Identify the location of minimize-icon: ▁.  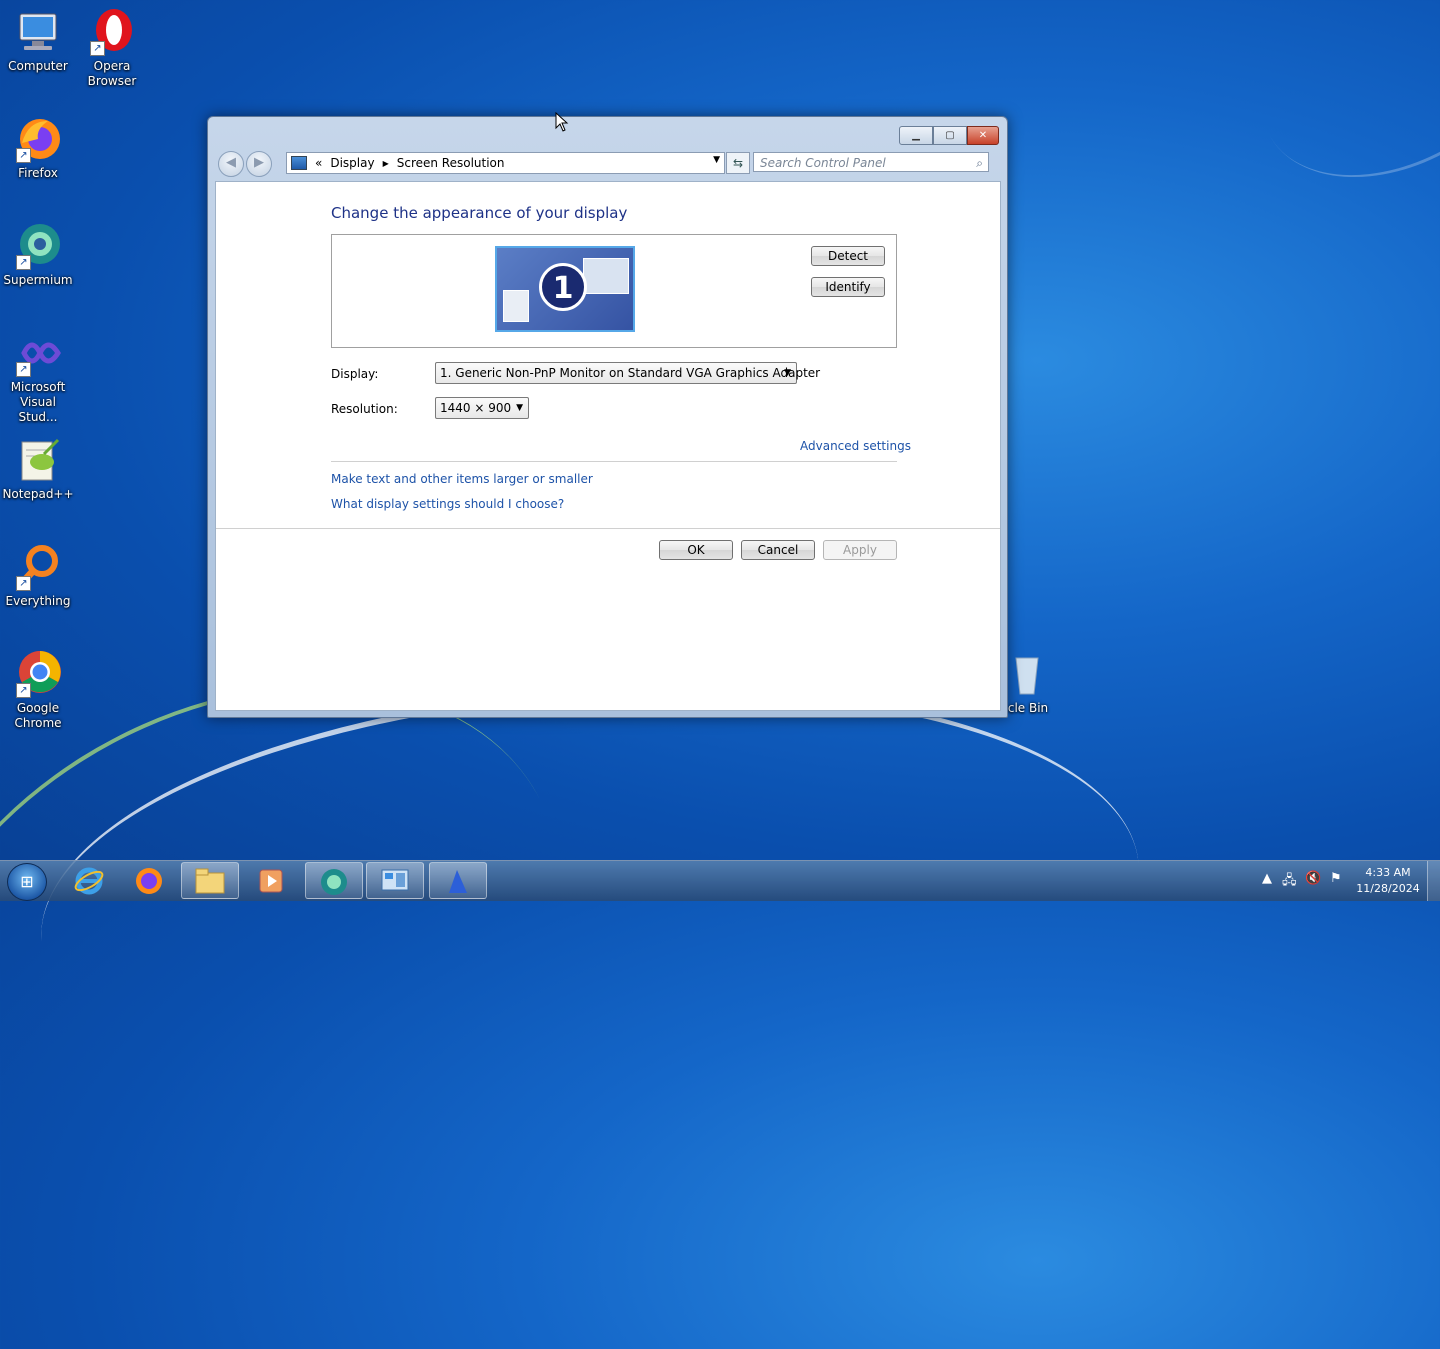
(916, 135).